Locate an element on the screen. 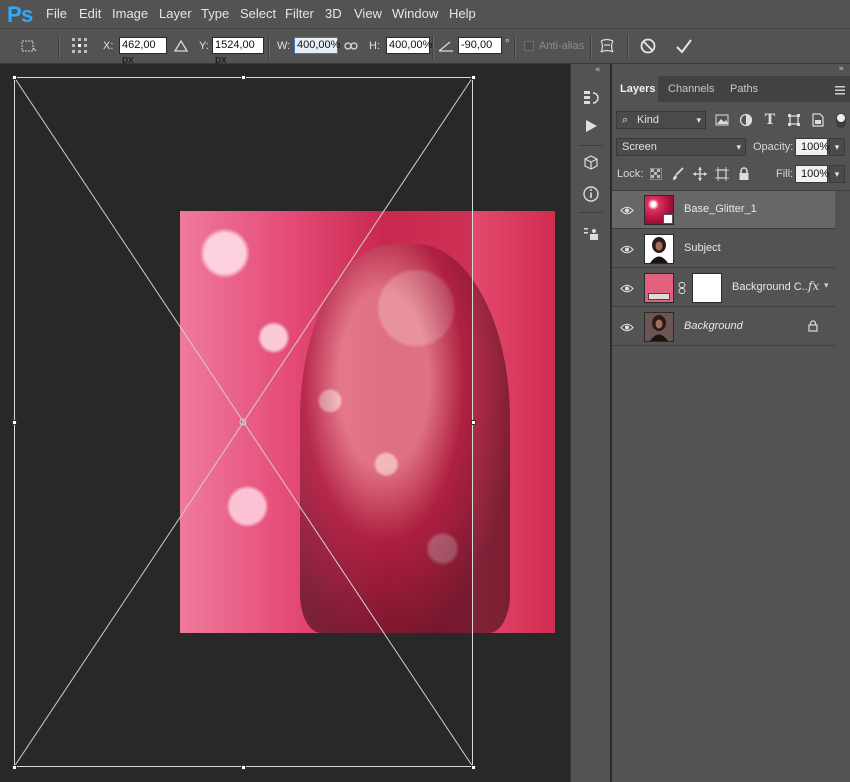 This screenshot has height=782, width=850. reference-point-icon is located at coordinates (80, 46).